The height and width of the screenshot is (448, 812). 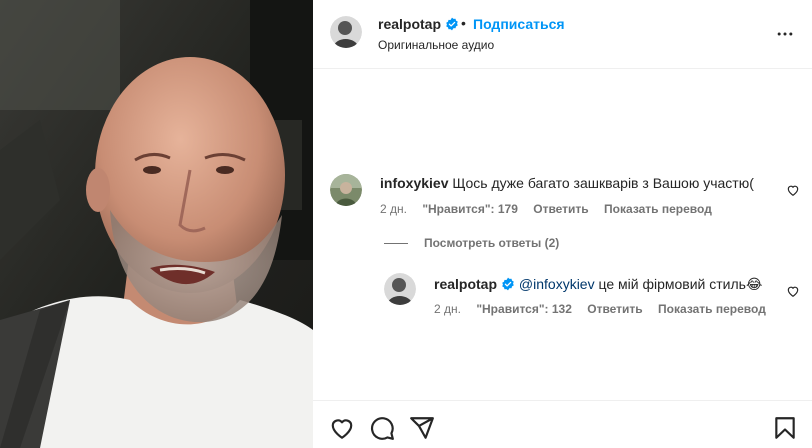 I want to click on reply-reply-button: Ответить, so click(x=614, y=309).